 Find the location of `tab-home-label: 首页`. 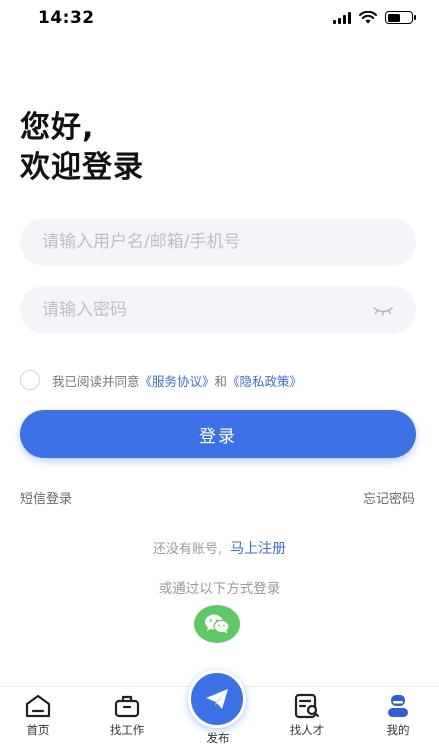

tab-home-label: 首页 is located at coordinates (38, 730).